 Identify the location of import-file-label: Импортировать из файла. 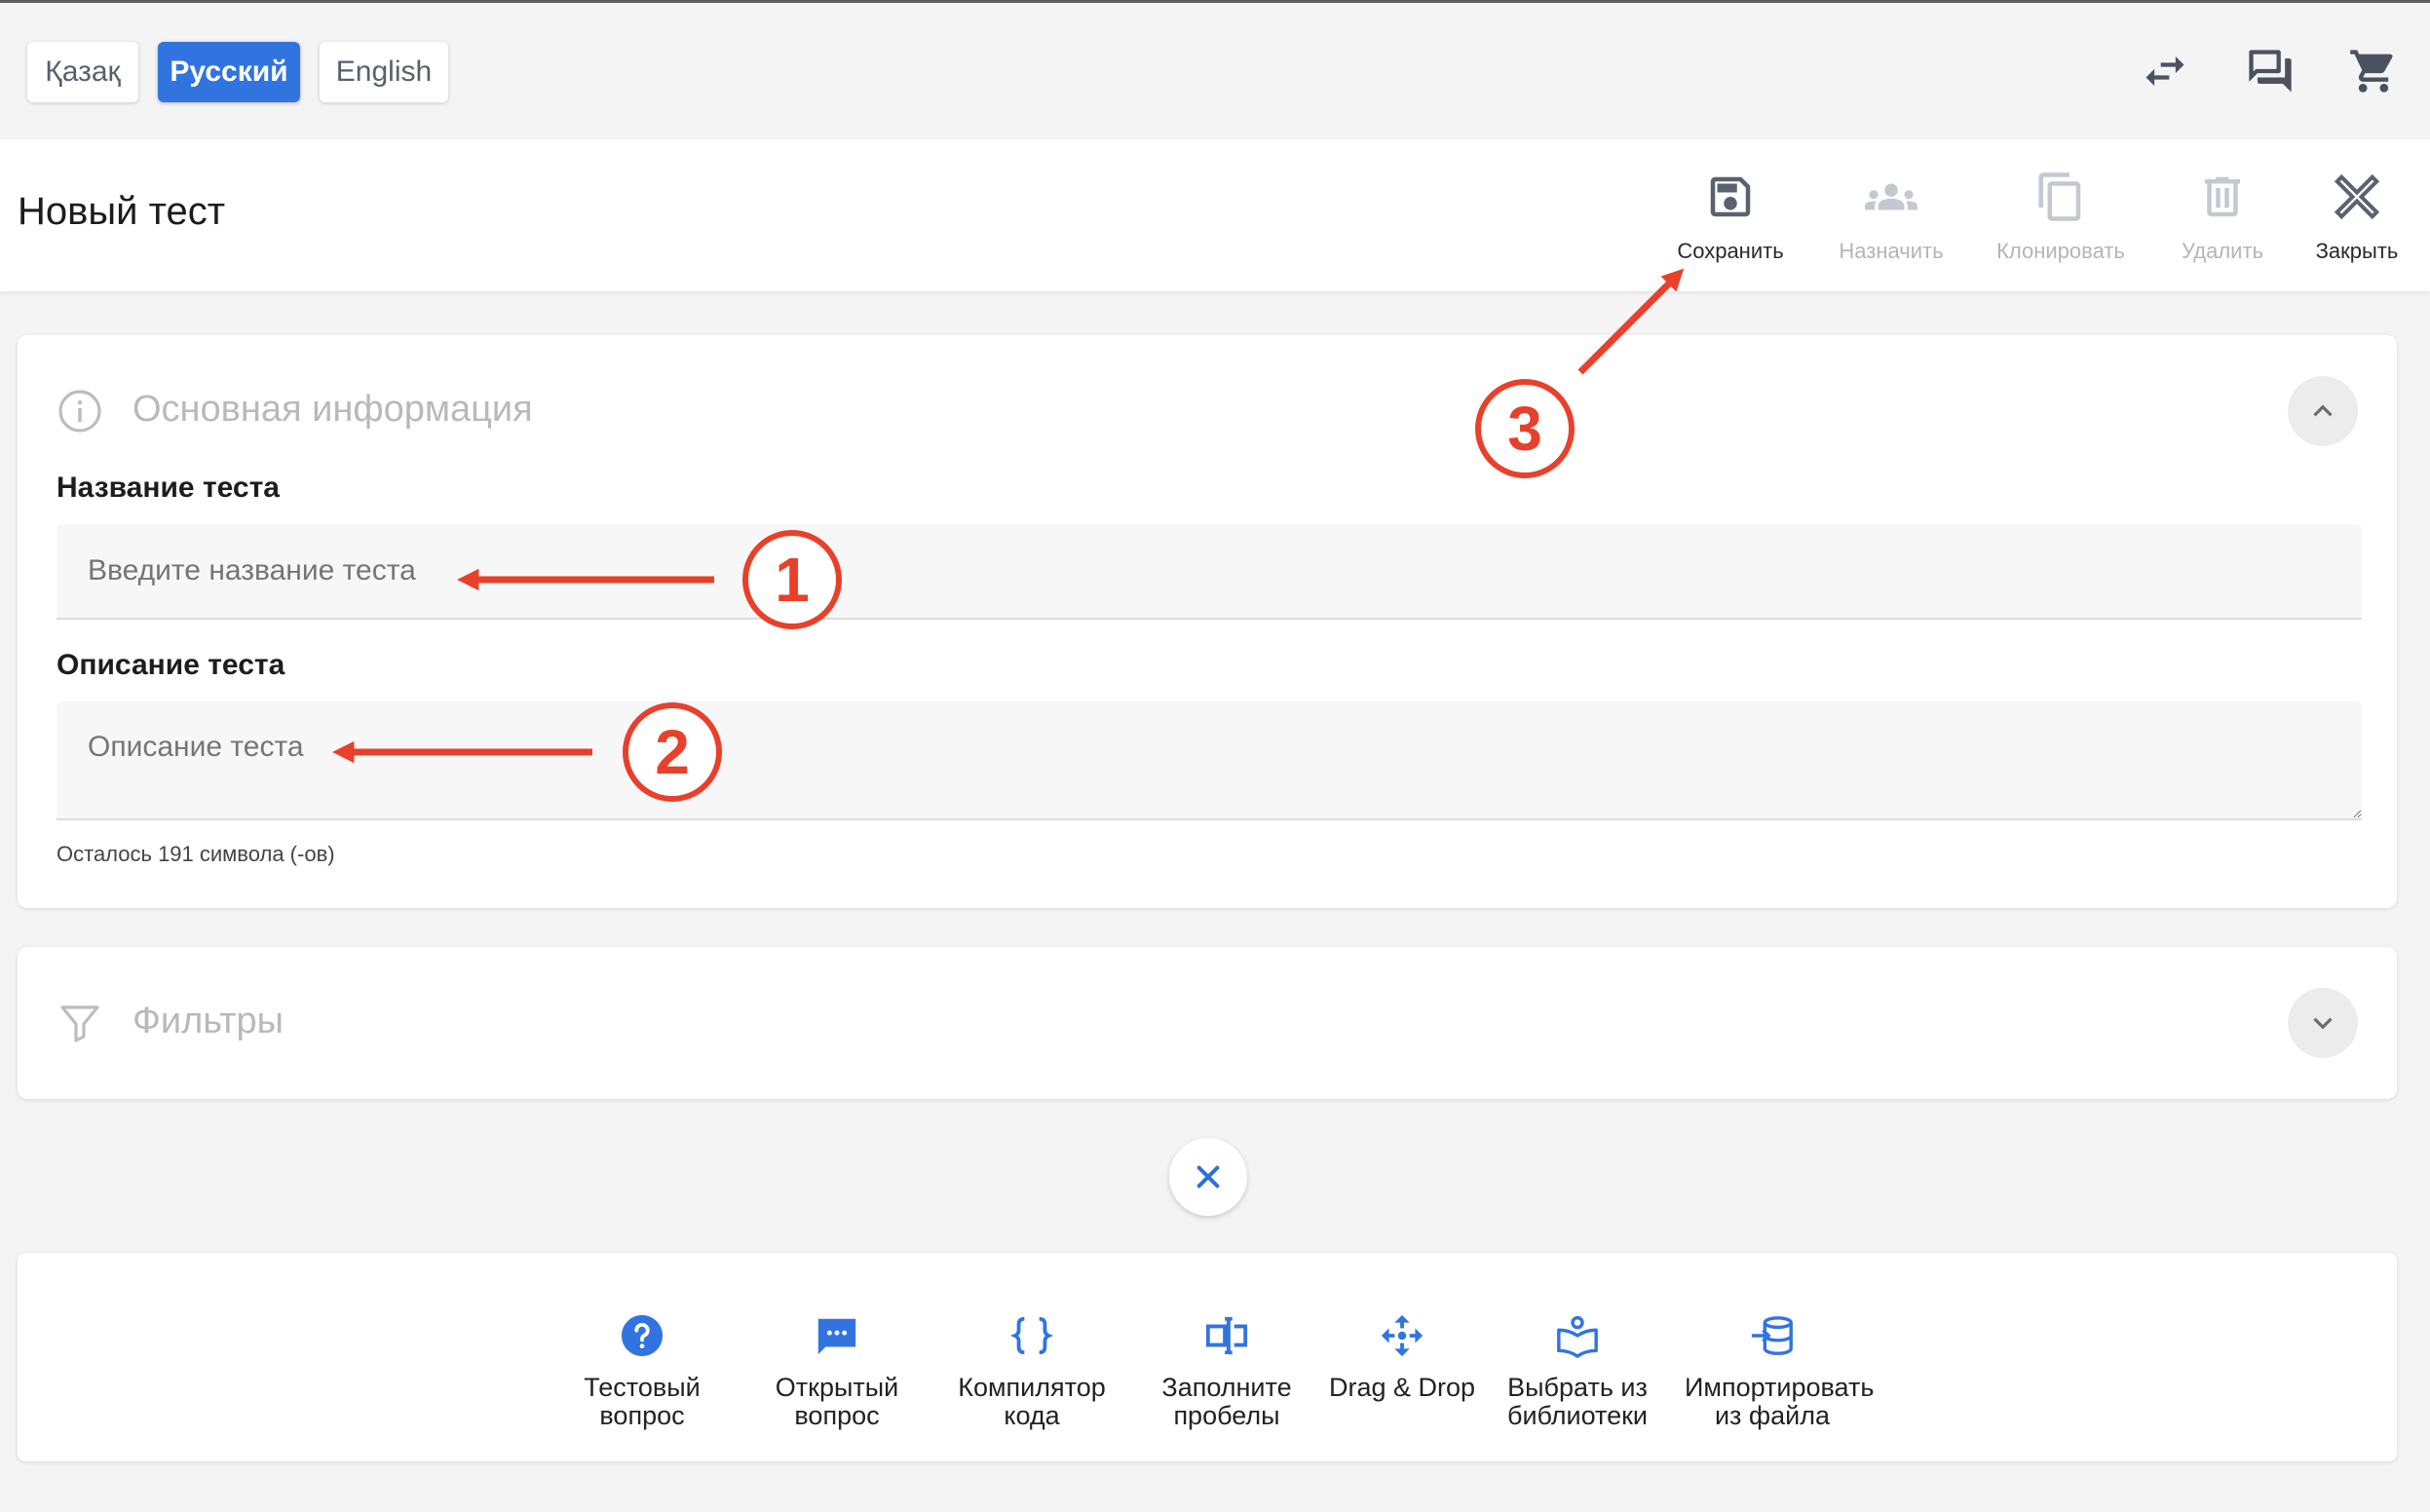
(1780, 1401).